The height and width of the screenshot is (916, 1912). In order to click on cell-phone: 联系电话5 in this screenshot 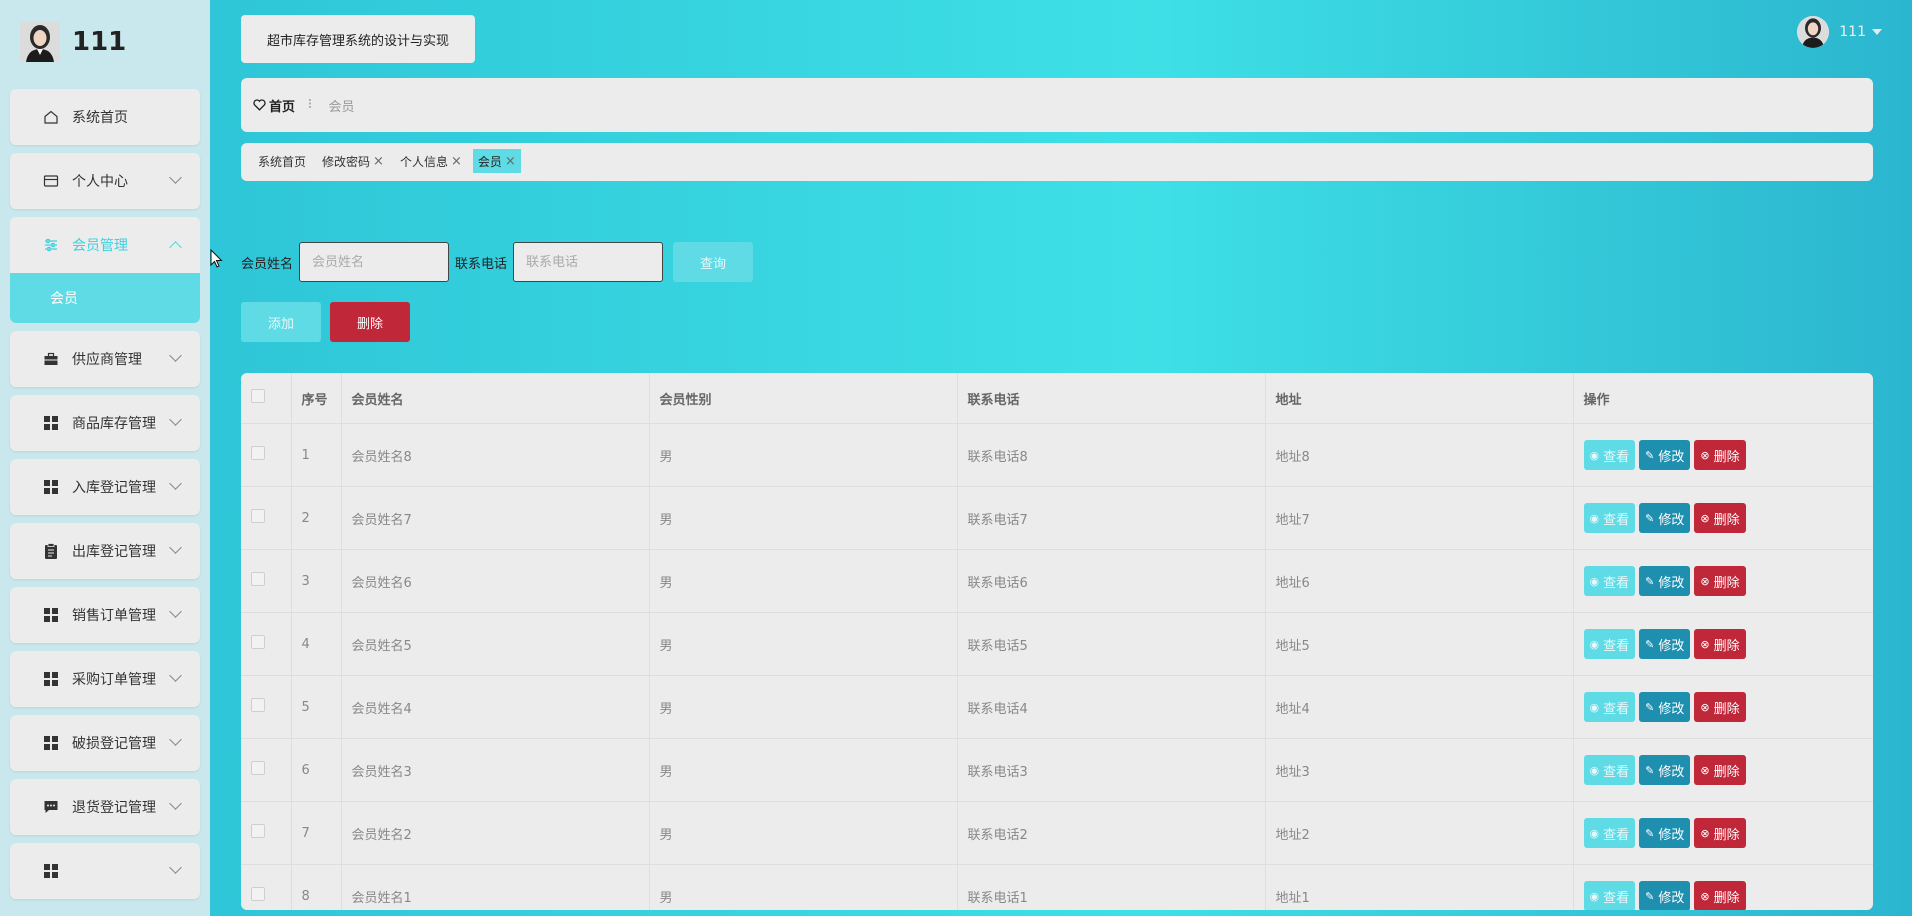, I will do `click(1111, 644)`.